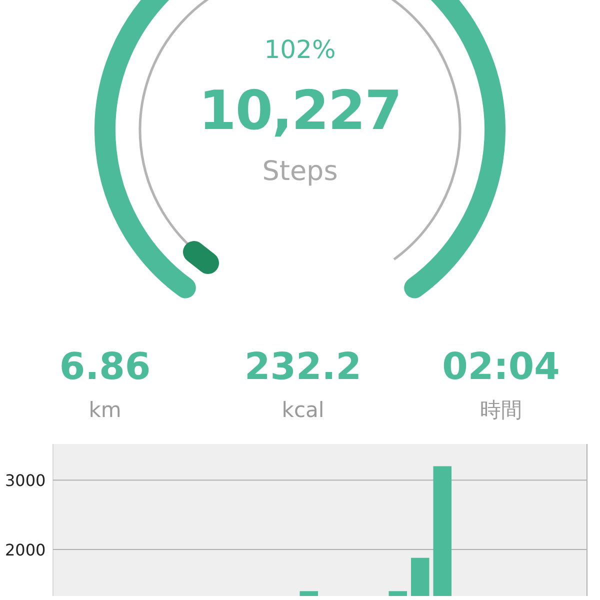 This screenshot has height=600, width=600. I want to click on stat-value: 232.2, so click(303, 367).